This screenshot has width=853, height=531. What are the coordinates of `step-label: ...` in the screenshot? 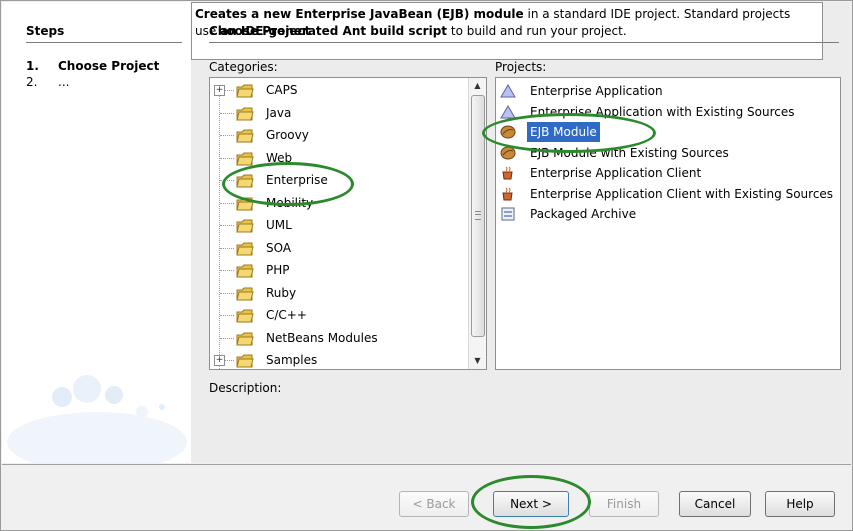 It's located at (64, 82).